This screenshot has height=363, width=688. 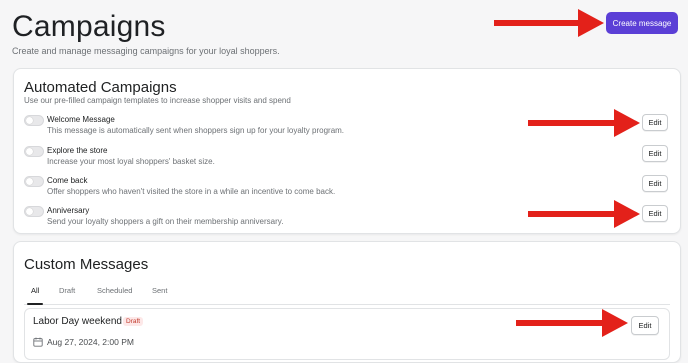 What do you see at coordinates (159, 294) in the screenshot?
I see `tab-sent: Sent` at bounding box center [159, 294].